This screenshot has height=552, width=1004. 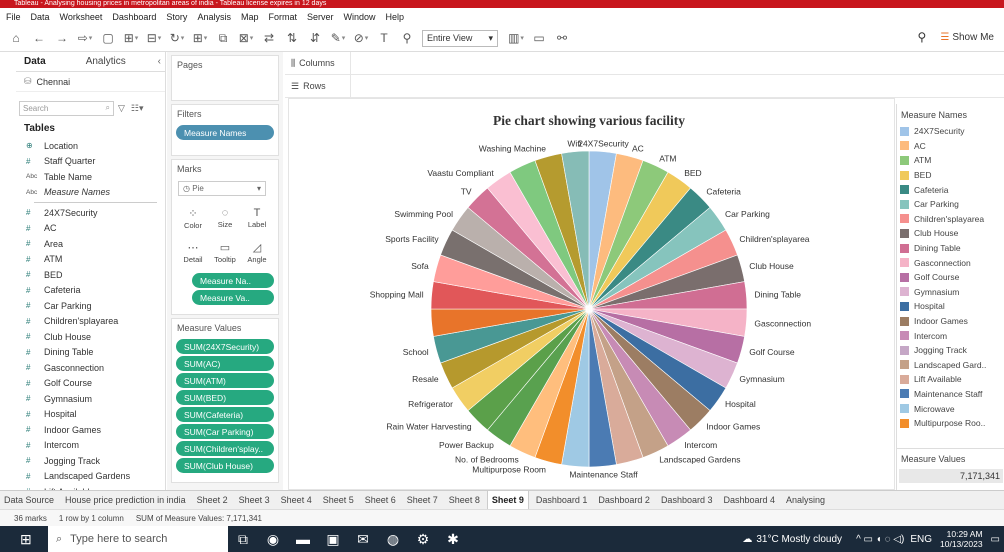 I want to click on field-item: # Car Parking, so click(x=90, y=306).